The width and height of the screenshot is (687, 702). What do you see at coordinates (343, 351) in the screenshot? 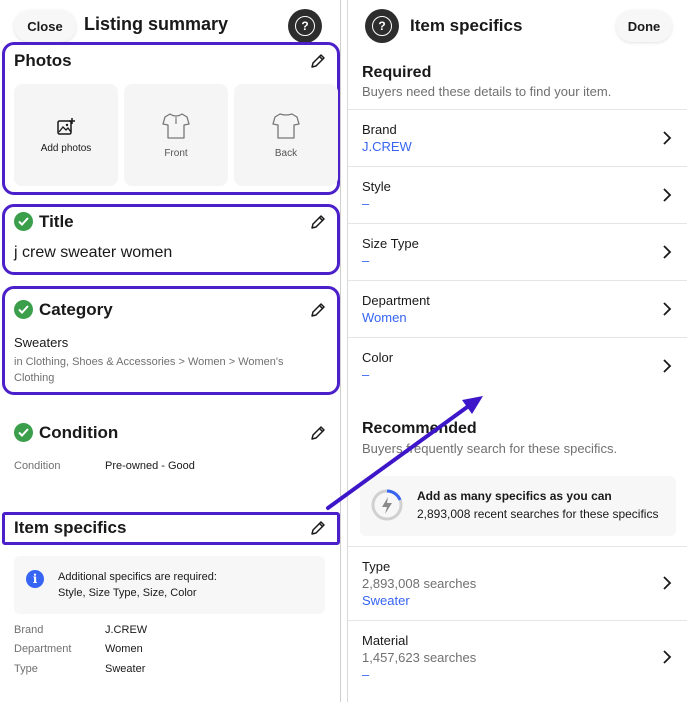
I see `panel-divider` at bounding box center [343, 351].